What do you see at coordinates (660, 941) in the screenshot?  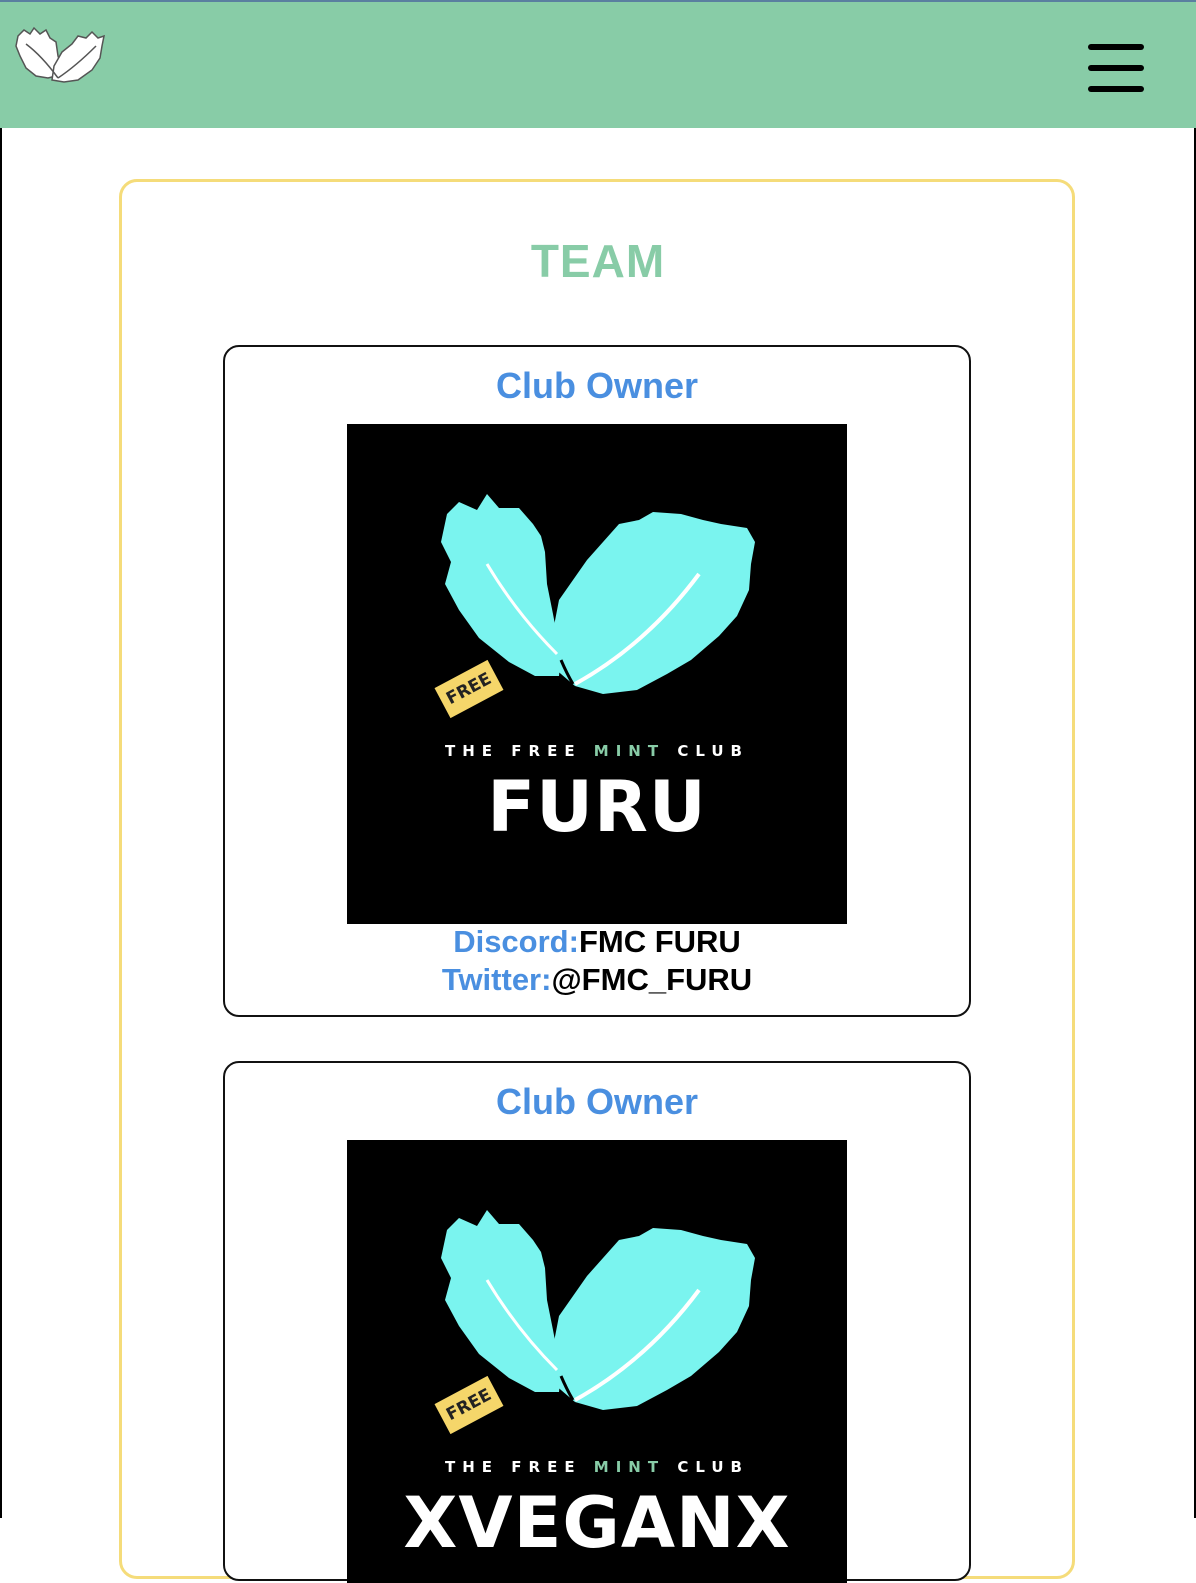 I see `discord-value: FMC FURU` at bounding box center [660, 941].